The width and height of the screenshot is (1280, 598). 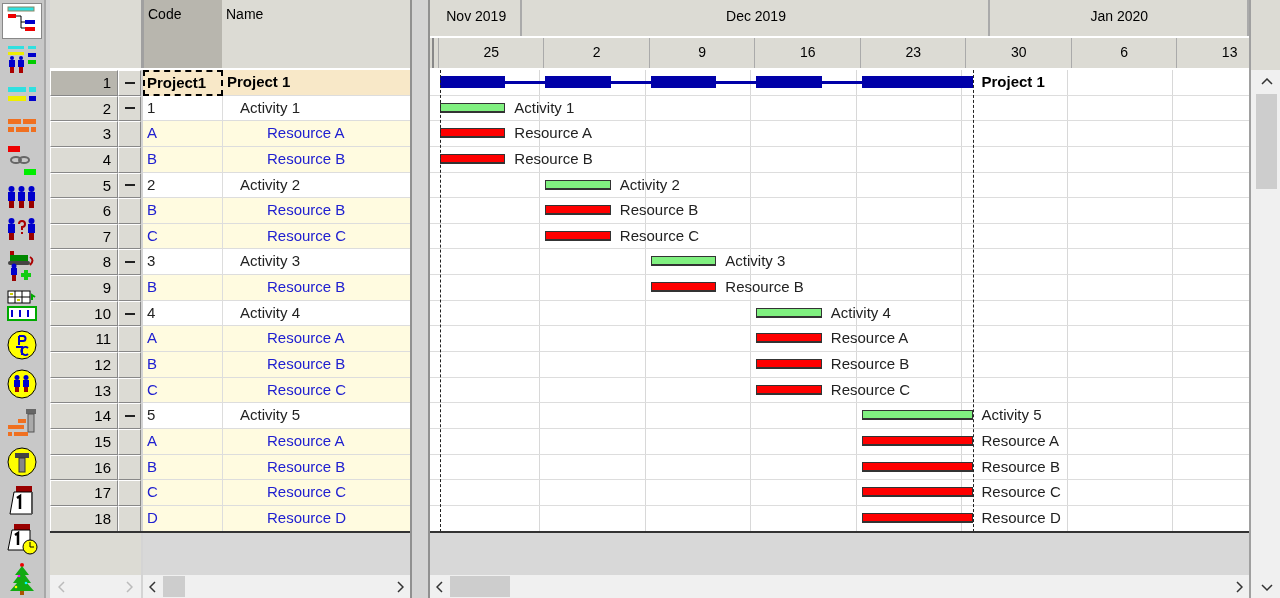 I want to click on bar-label: Activity 3, so click(x=755, y=261).